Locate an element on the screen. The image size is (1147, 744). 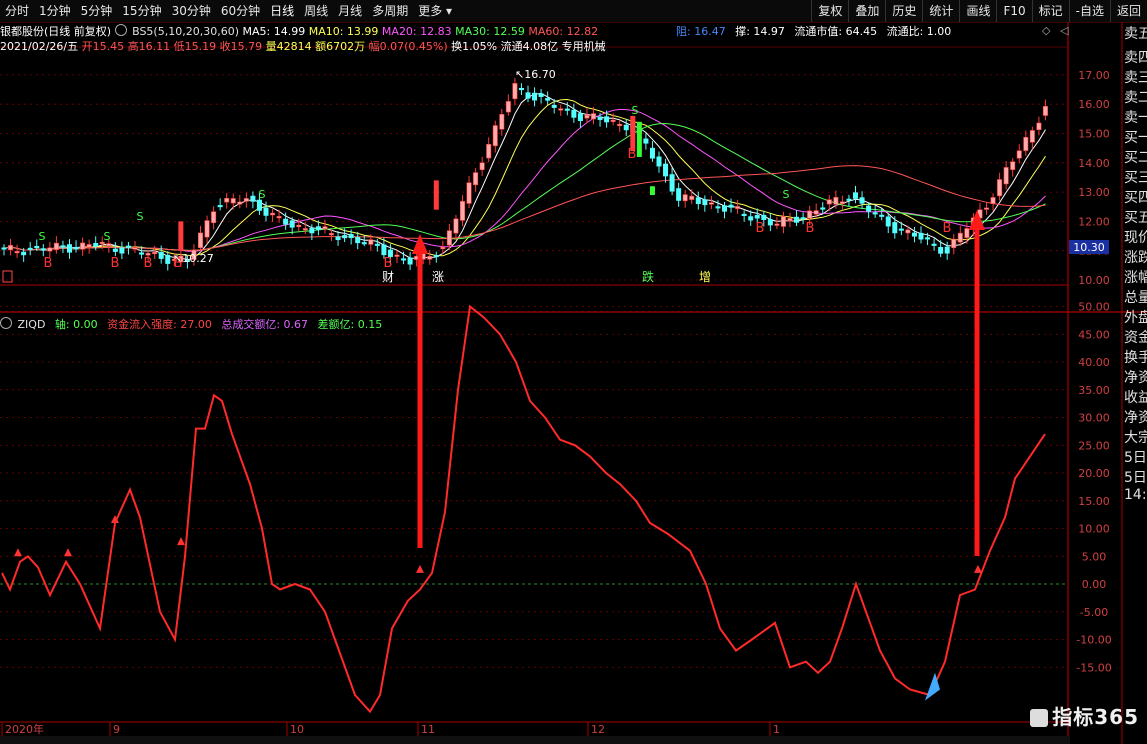
quote-panel-label: 收益 is located at coordinates (1135, 398).